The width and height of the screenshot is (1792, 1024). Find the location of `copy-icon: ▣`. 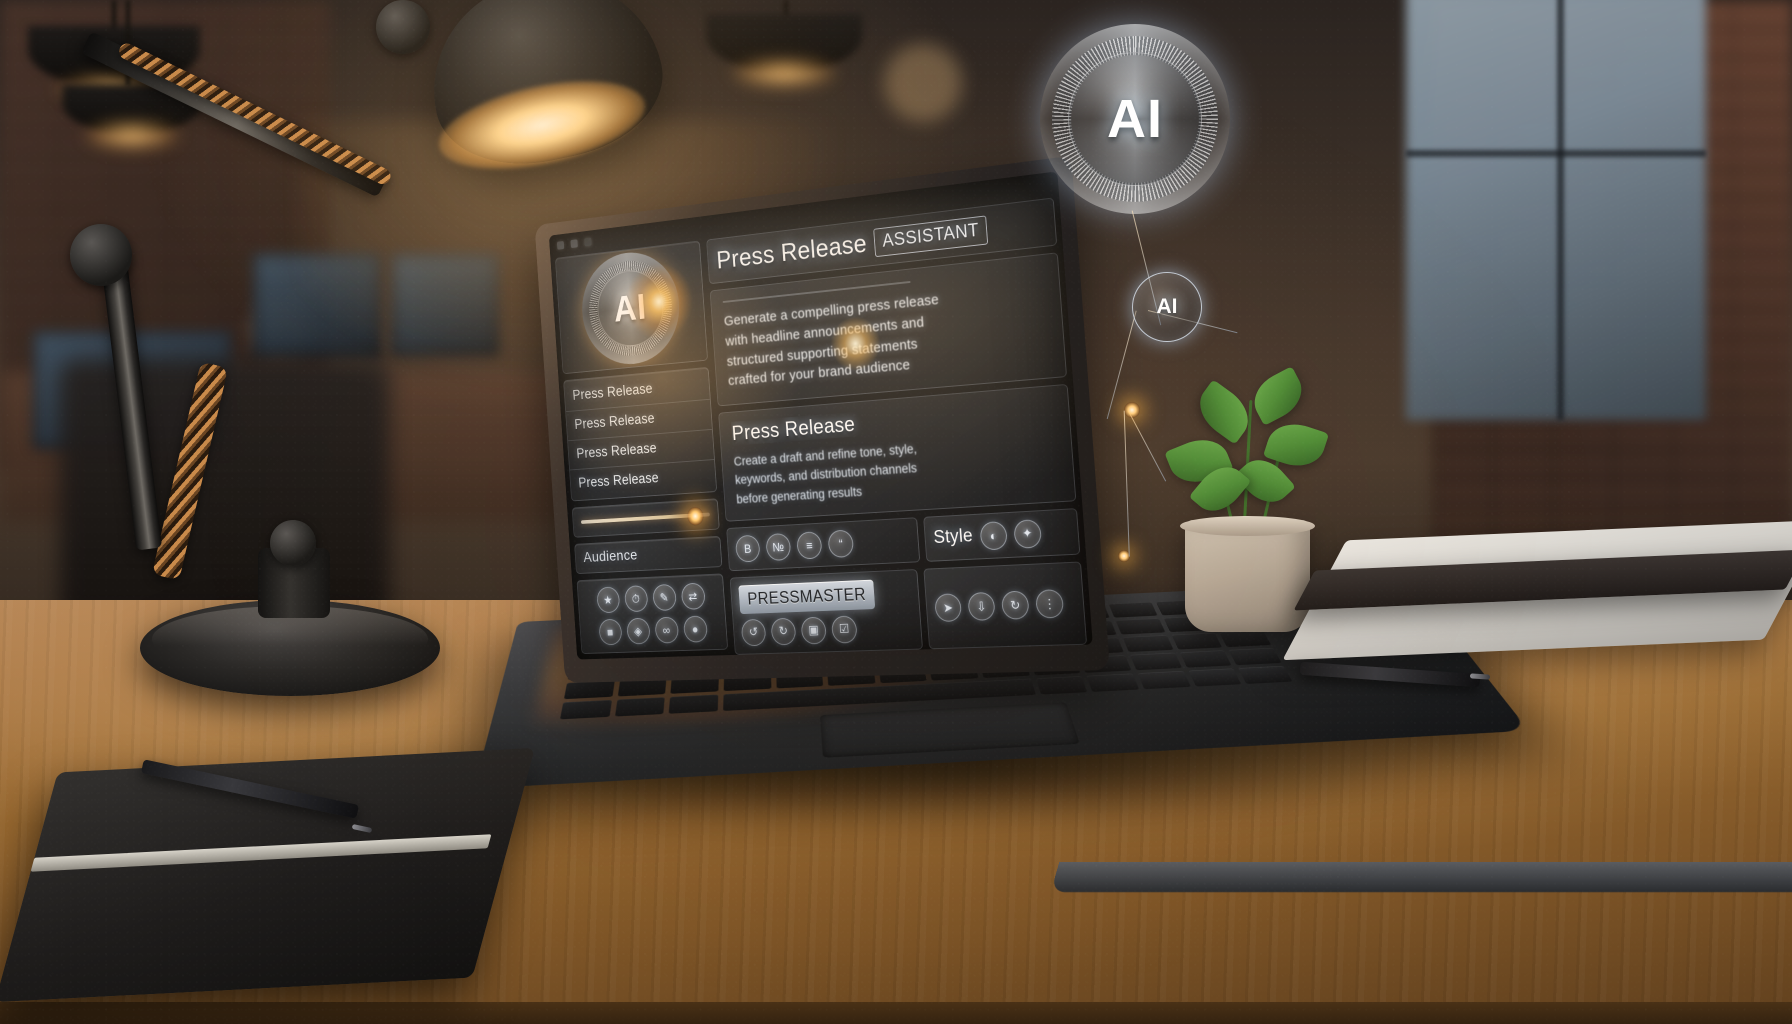

copy-icon: ▣ is located at coordinates (813, 630).